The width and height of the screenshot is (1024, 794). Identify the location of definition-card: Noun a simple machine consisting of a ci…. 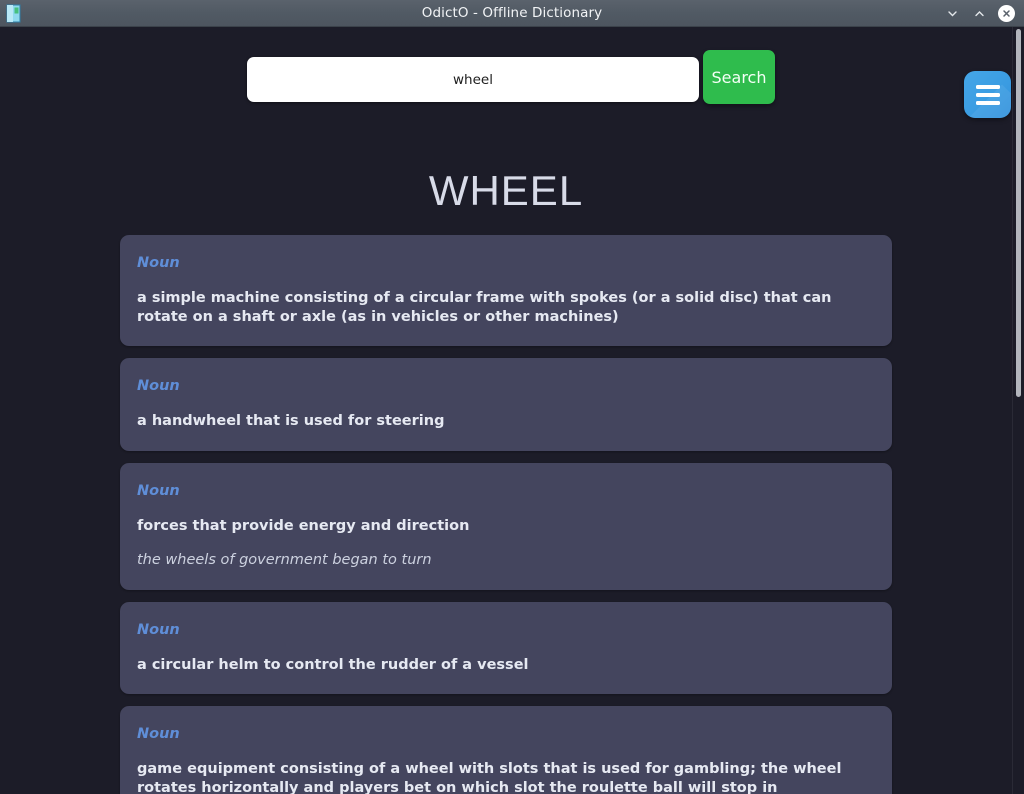
(506, 291).